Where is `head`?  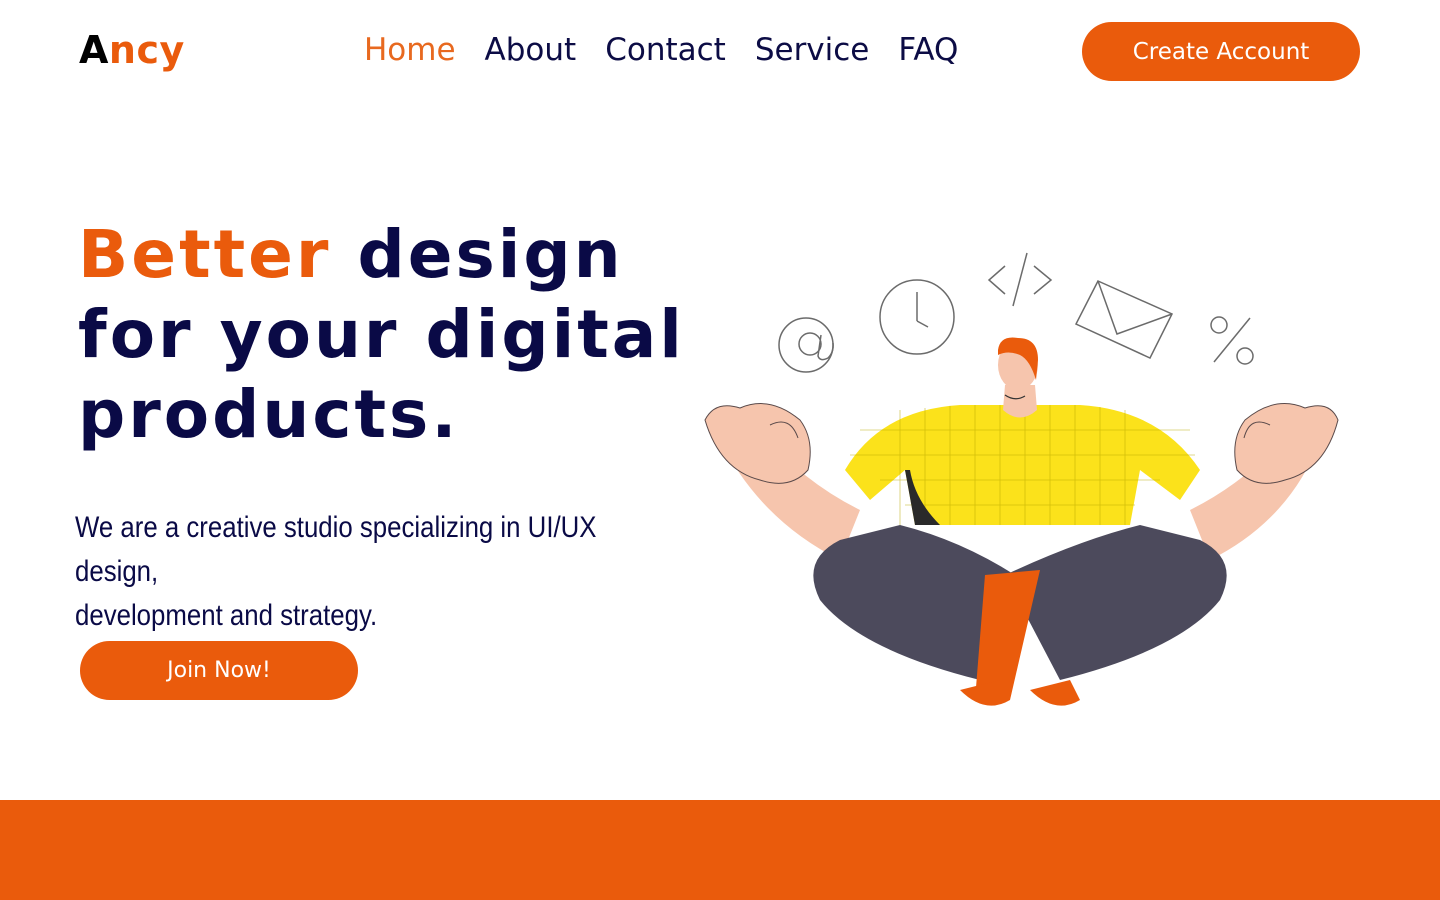
head is located at coordinates (1018, 377).